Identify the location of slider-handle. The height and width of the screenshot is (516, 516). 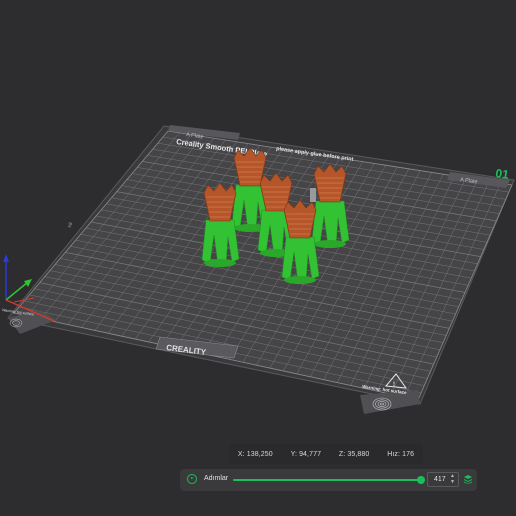
(421, 480).